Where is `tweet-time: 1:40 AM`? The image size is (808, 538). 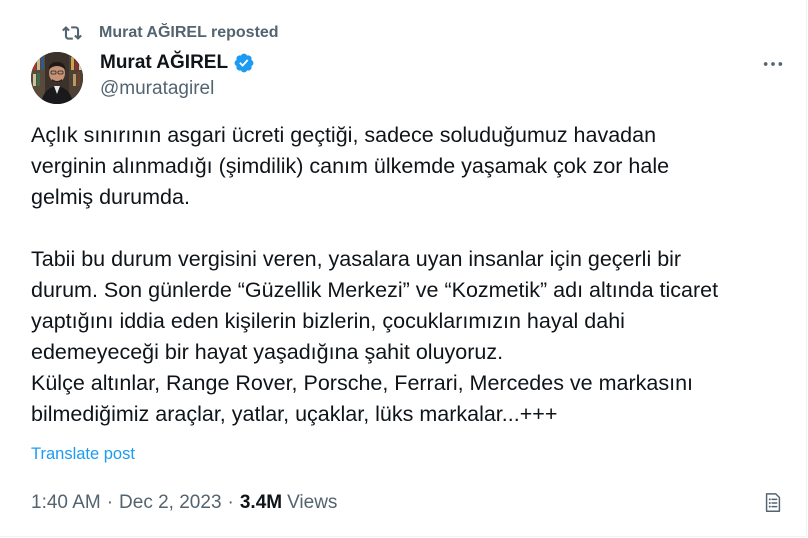
tweet-time: 1:40 AM is located at coordinates (66, 503).